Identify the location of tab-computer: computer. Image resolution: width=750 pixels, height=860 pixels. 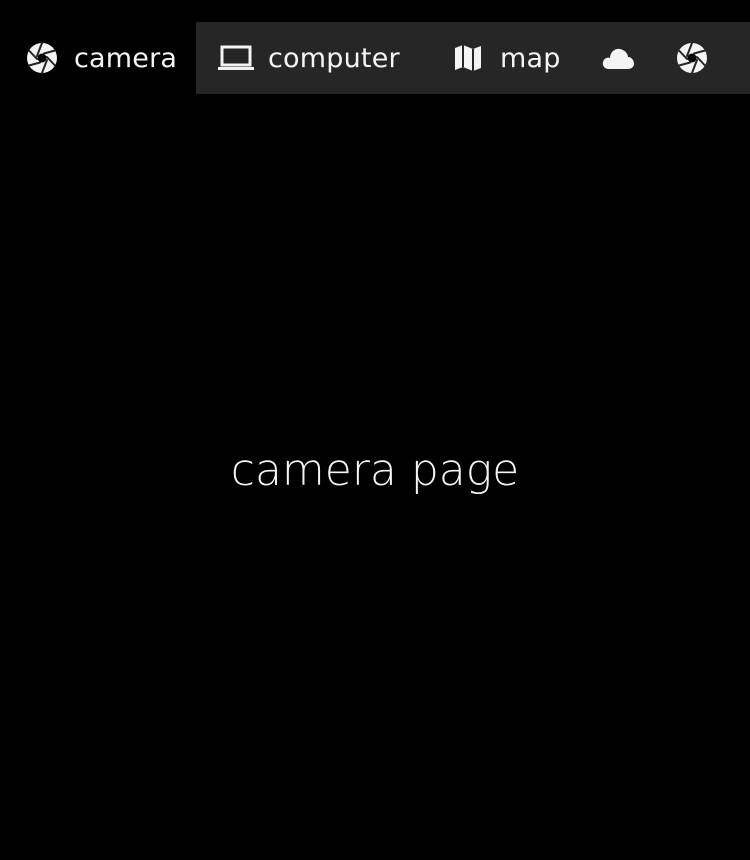
(310, 58).